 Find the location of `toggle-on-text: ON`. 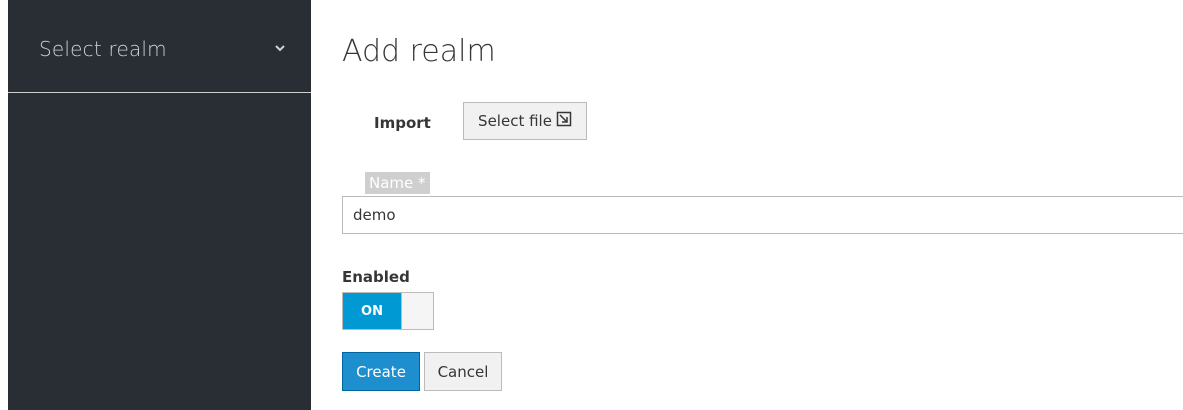

toggle-on-text: ON is located at coordinates (372, 311).